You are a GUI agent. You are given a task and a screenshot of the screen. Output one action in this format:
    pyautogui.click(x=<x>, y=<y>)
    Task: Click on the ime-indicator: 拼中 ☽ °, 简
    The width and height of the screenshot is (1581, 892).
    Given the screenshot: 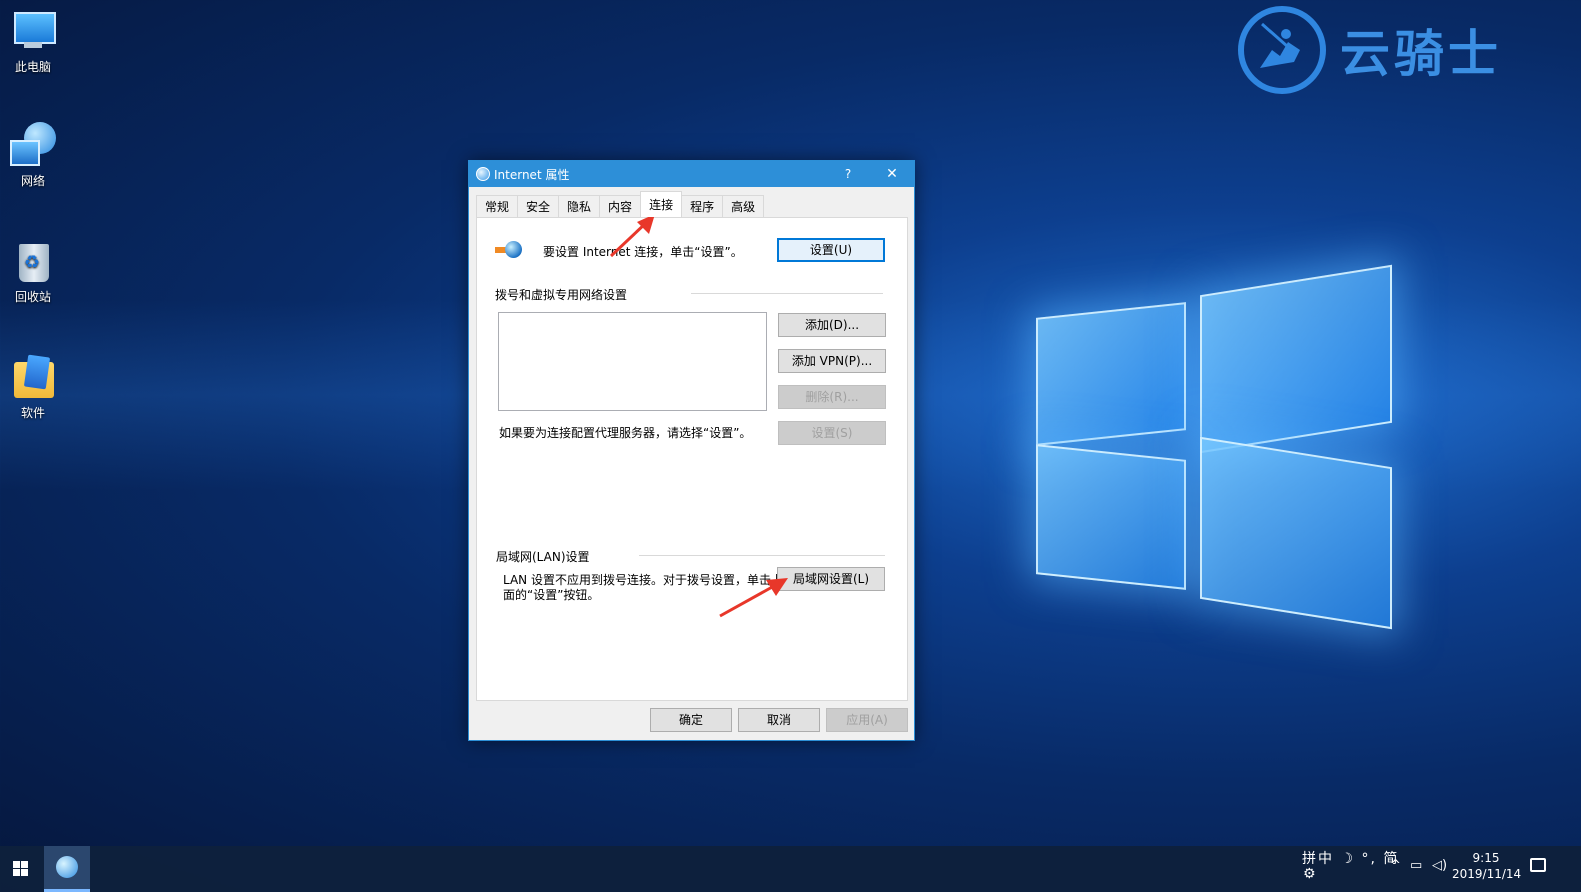 What is the action you would take?
    pyautogui.click(x=1350, y=870)
    